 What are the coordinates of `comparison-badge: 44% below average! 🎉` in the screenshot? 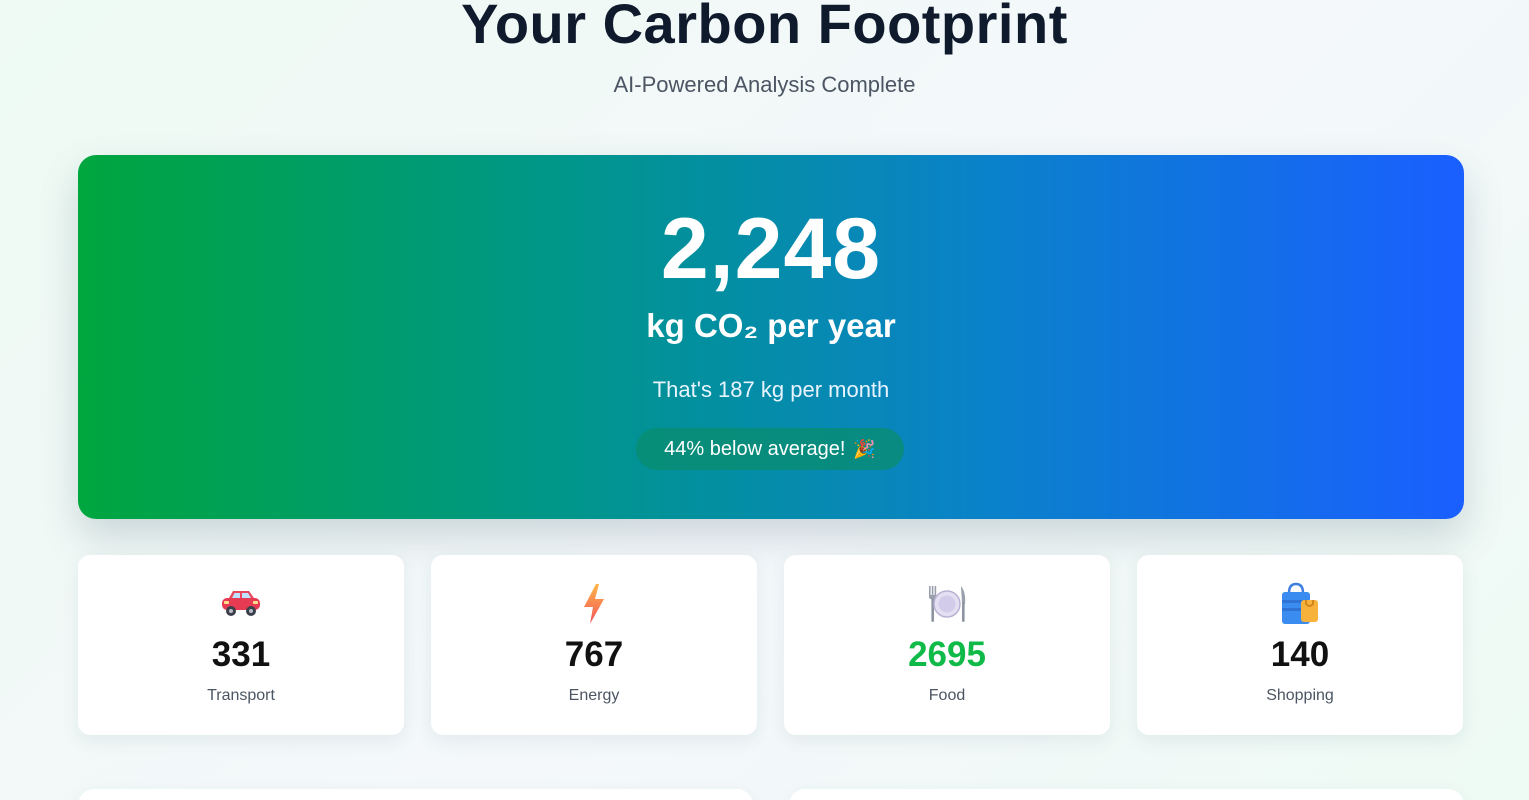 It's located at (770, 449).